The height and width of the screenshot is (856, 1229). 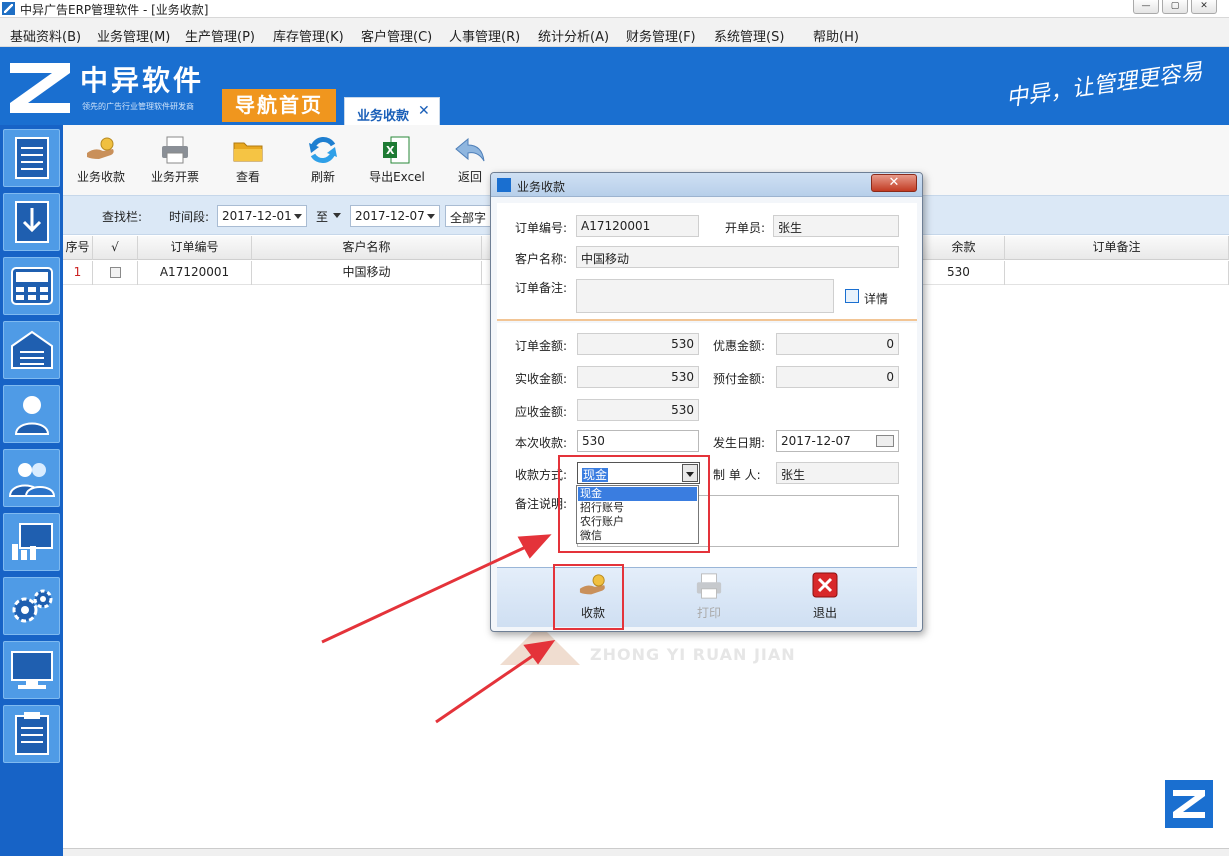 What do you see at coordinates (100, 177) in the screenshot?
I see `collect-payment-label: 业务收款` at bounding box center [100, 177].